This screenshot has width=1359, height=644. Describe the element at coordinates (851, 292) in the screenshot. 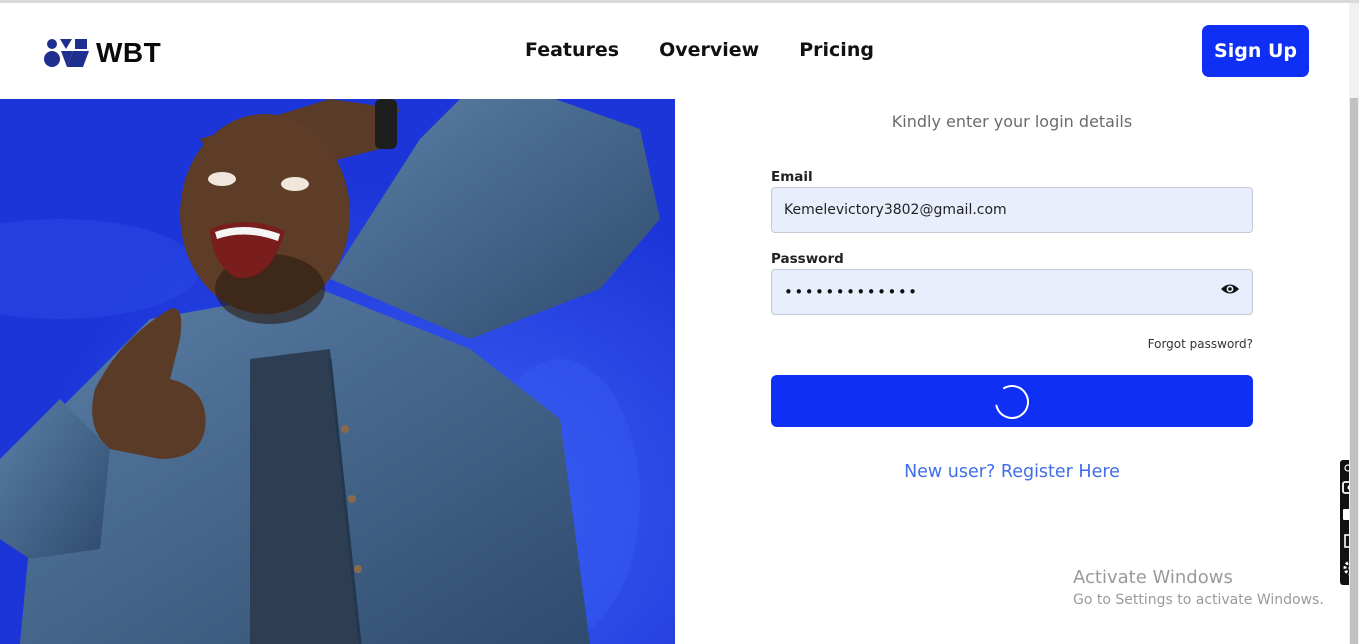

I see `password-value: •••••••••••••` at that location.